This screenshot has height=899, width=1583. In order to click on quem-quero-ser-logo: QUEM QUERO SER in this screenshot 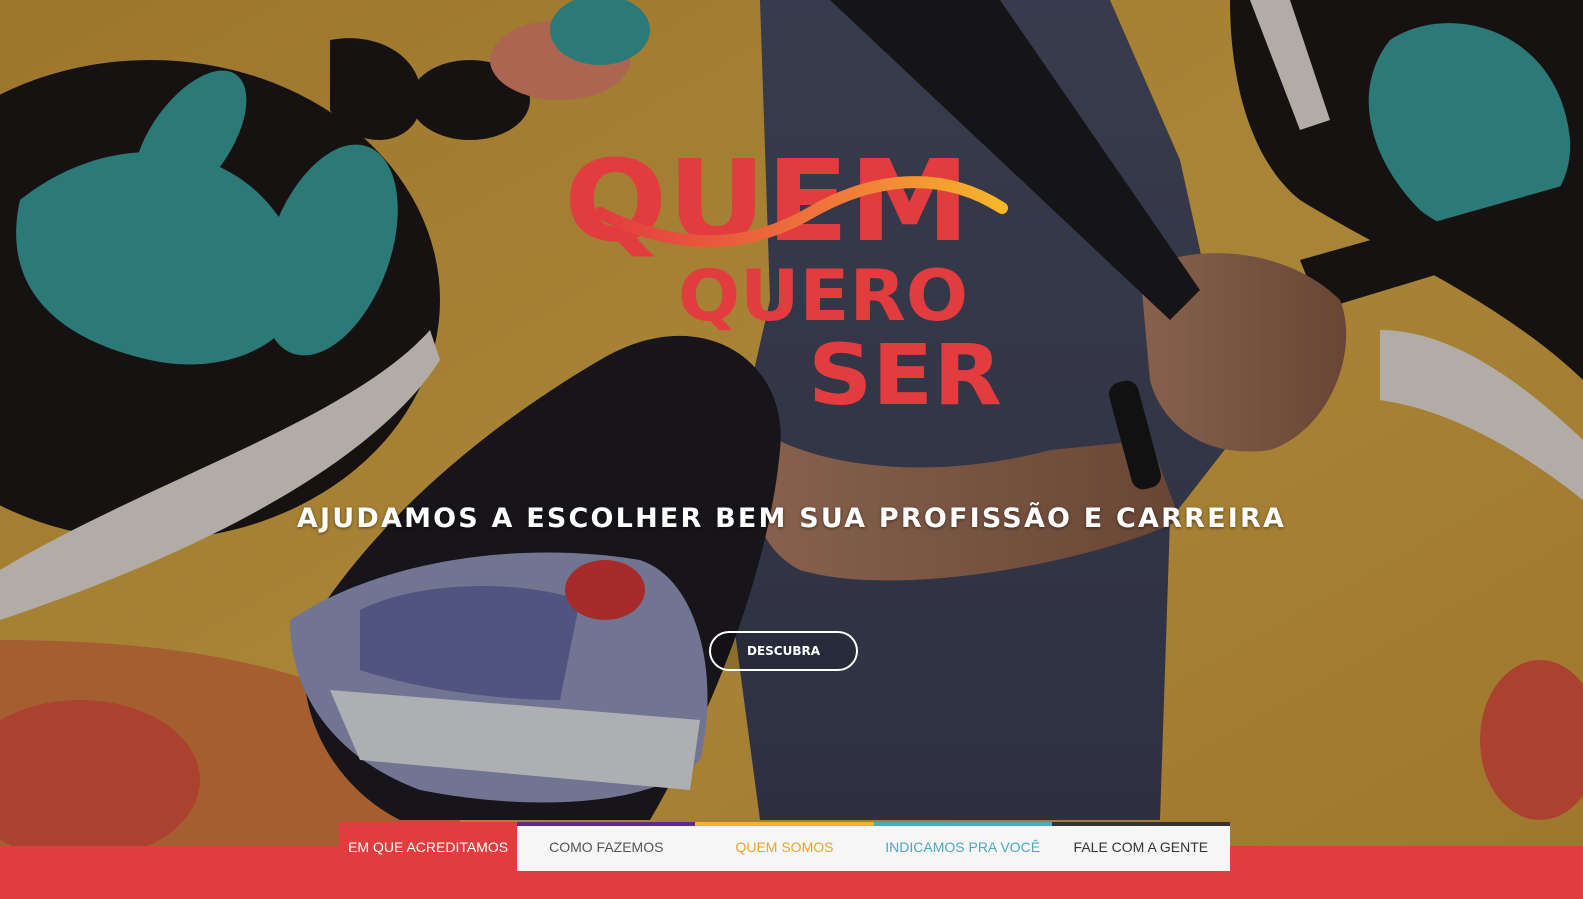, I will do `click(786, 278)`.